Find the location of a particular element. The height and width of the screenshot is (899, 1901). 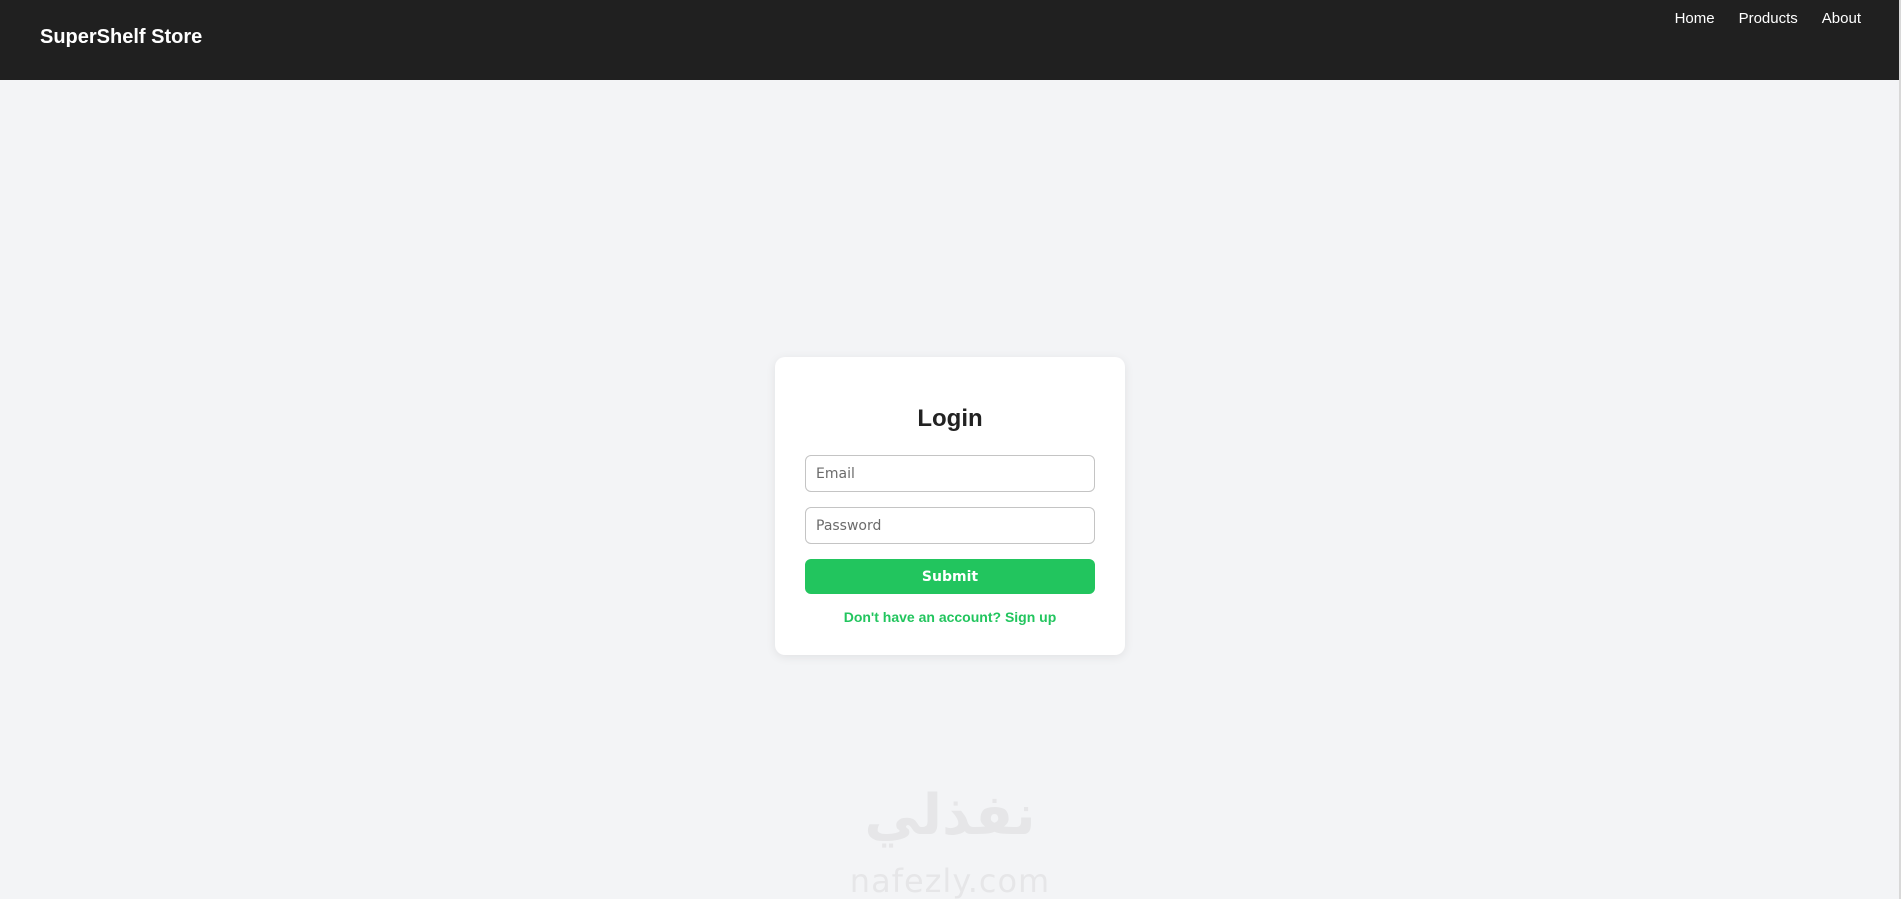

nav-link-products: Products is located at coordinates (1768, 18).